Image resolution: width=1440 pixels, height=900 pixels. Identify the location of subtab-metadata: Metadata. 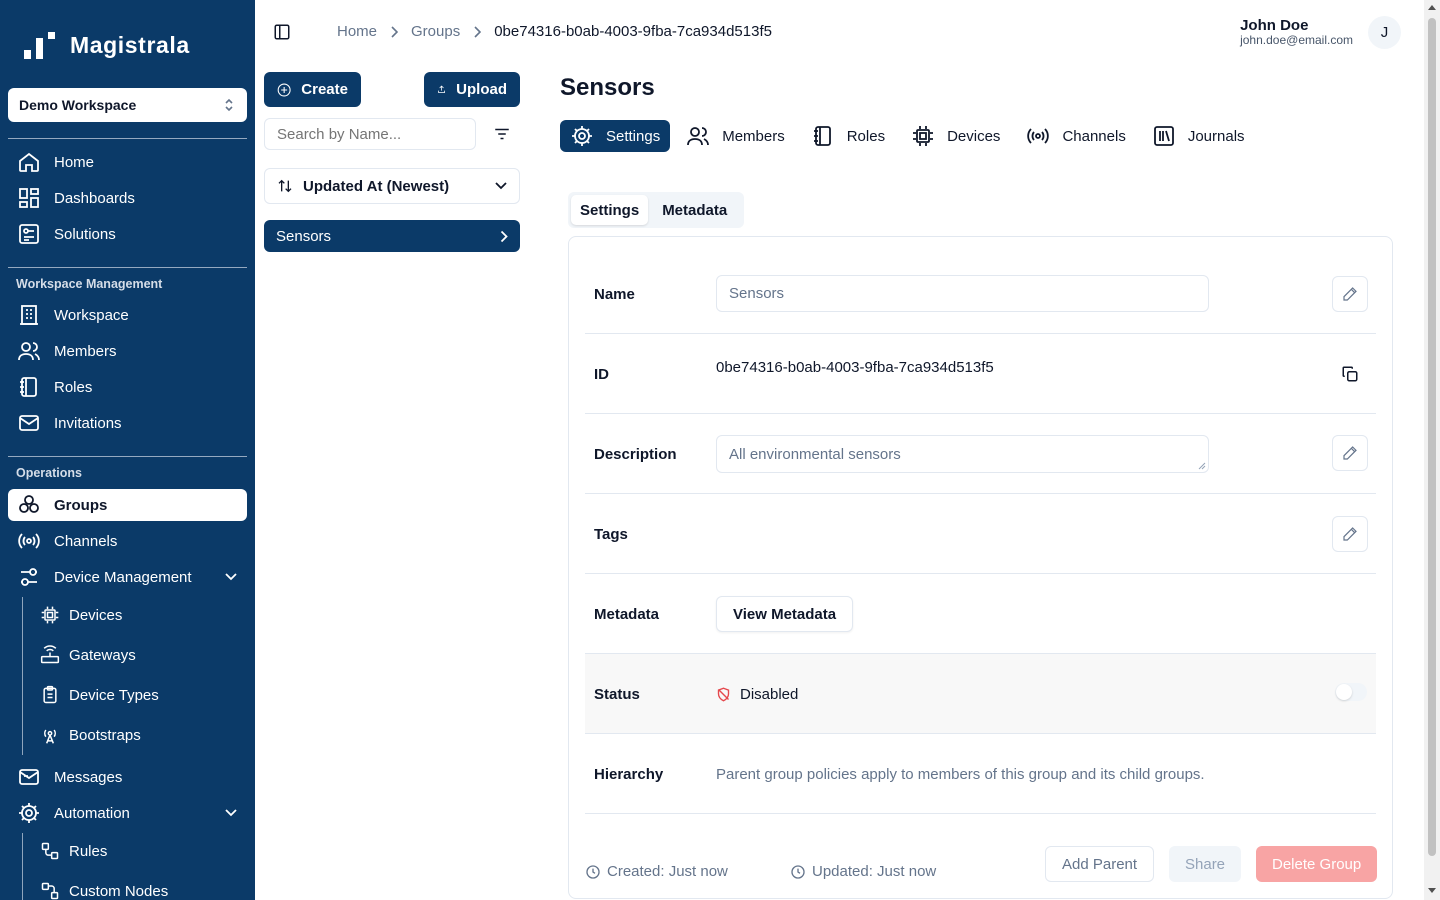
(694, 210).